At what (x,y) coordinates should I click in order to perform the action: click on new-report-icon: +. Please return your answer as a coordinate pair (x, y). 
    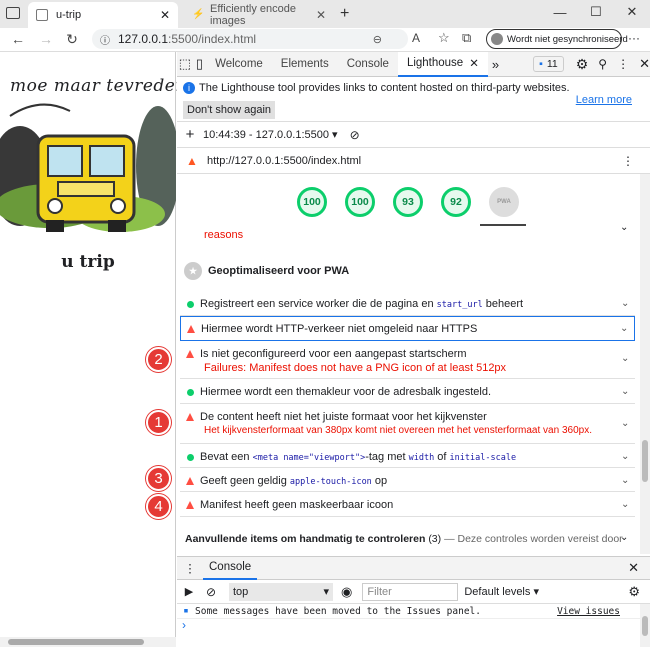
    Looking at the image, I should click on (190, 134).